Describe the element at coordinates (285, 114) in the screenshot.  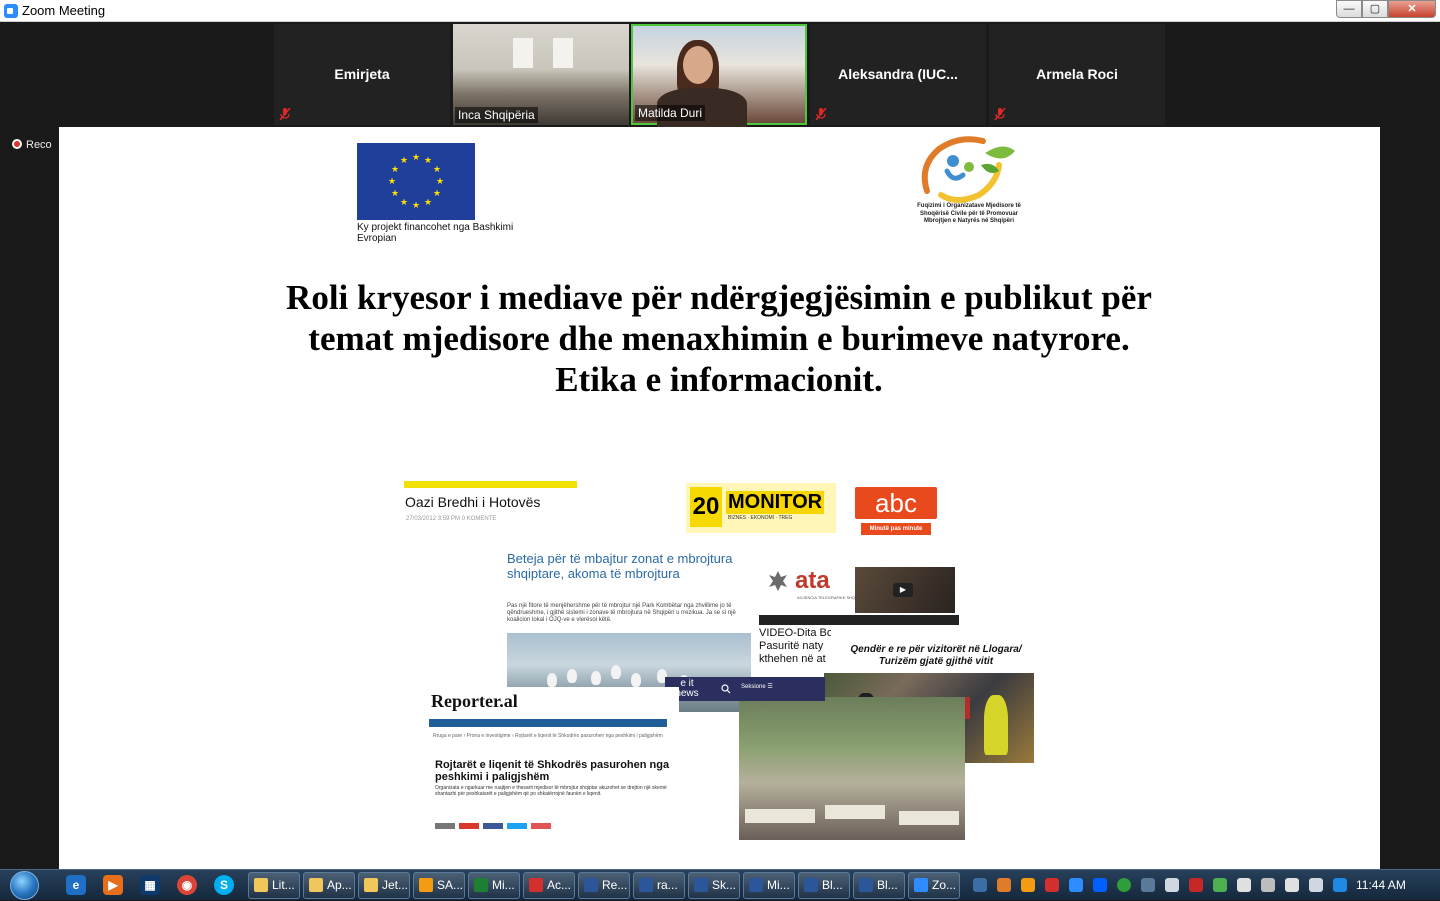
I see `muted-mic-icon` at that location.